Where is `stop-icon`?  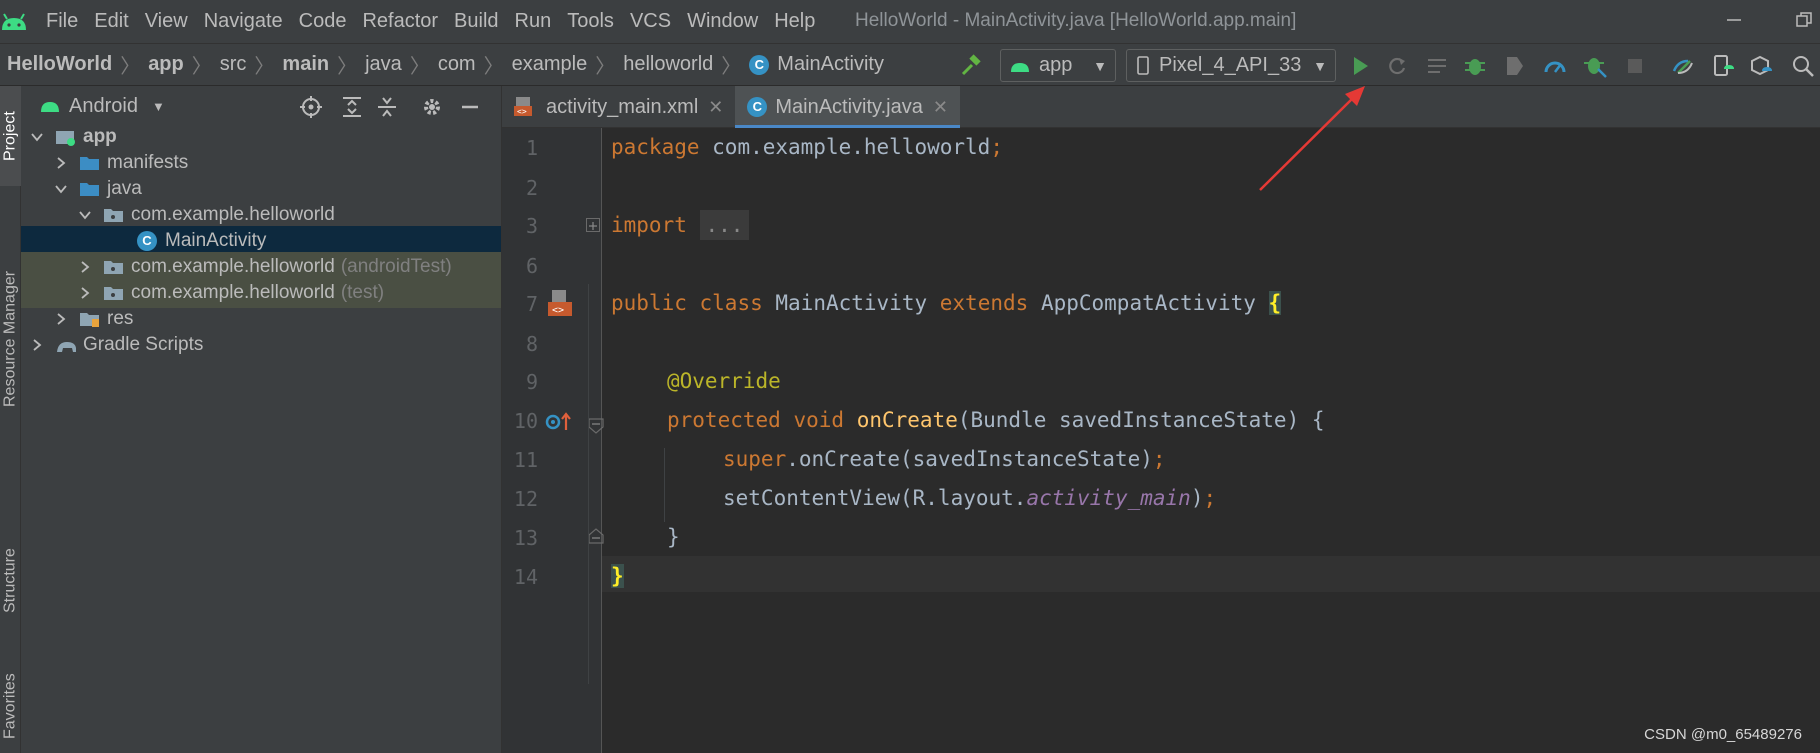 stop-icon is located at coordinates (1635, 66).